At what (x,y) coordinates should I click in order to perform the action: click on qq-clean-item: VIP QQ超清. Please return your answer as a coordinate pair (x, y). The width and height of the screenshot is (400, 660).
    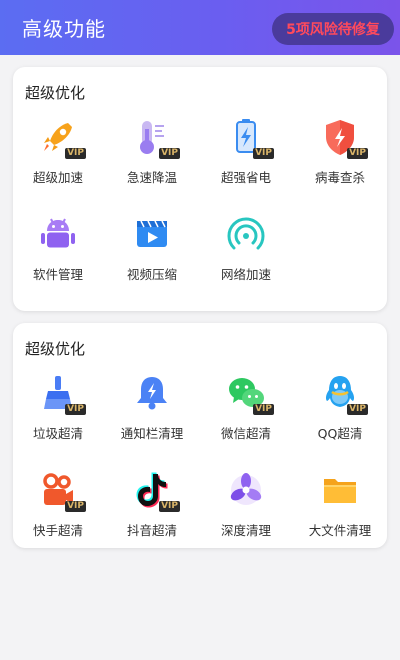
    Looking at the image, I should click on (340, 413).